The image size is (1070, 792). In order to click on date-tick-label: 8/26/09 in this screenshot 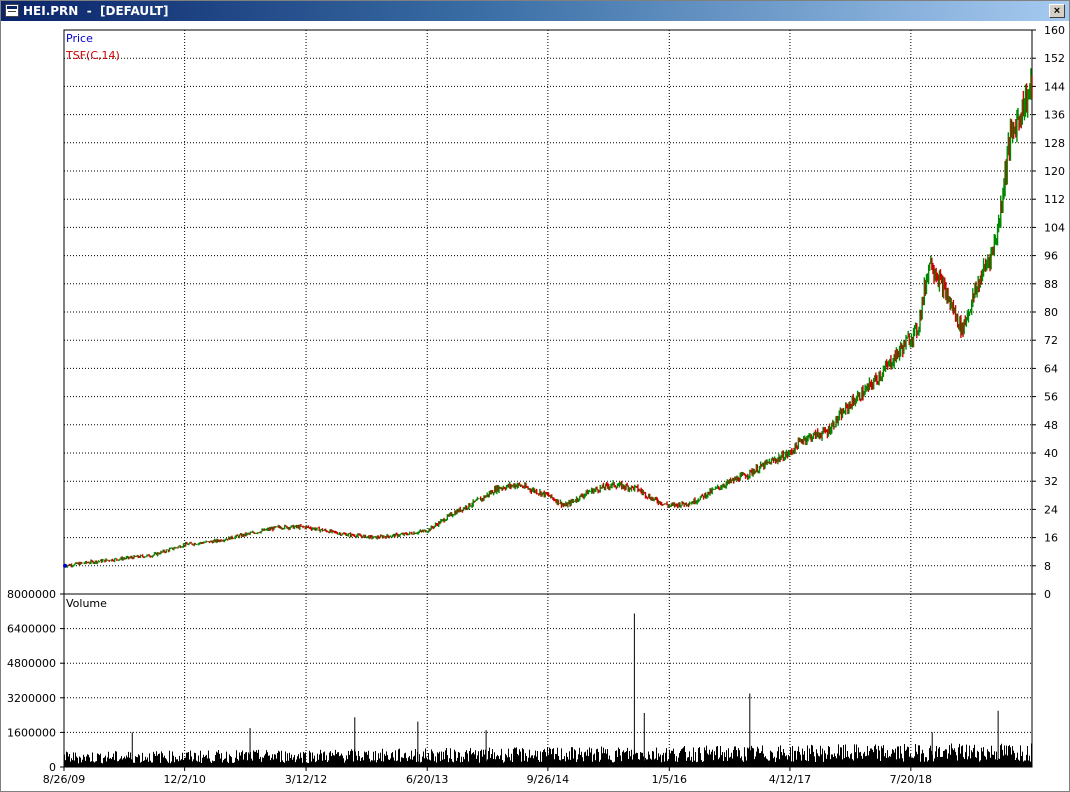, I will do `click(64, 779)`.